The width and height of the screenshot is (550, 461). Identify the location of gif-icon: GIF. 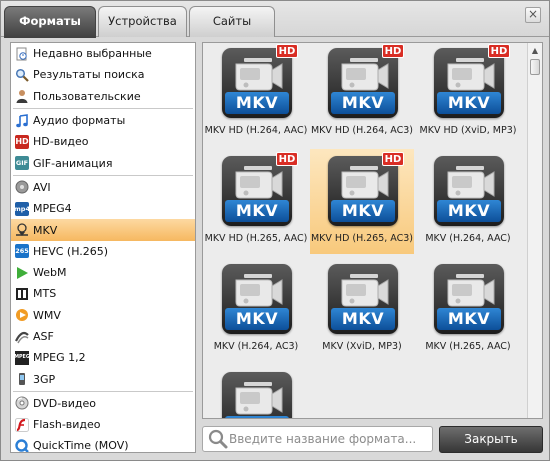
(22, 163).